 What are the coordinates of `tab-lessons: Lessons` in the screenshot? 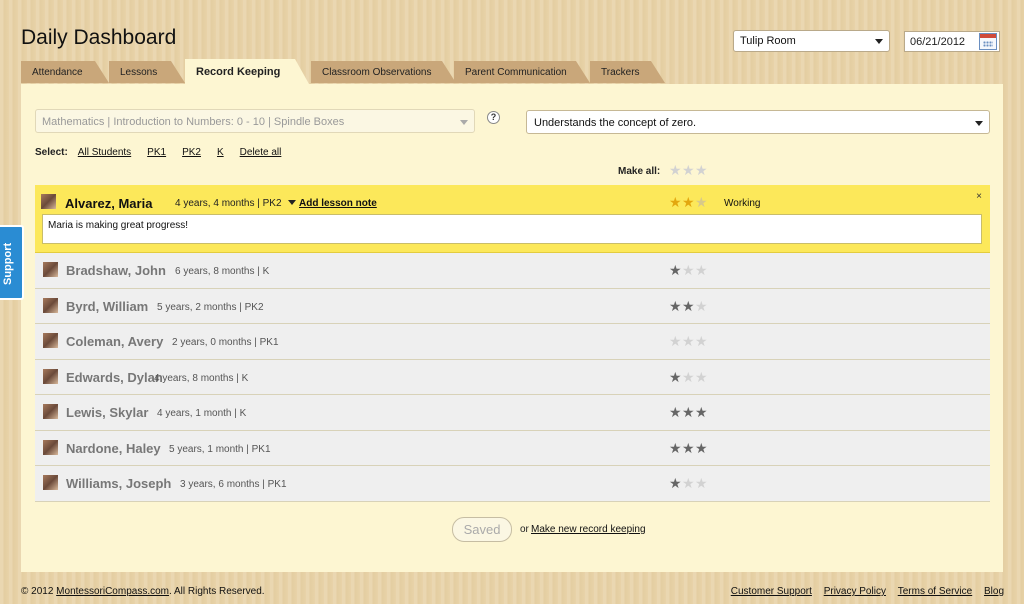 It's located at (147, 72).